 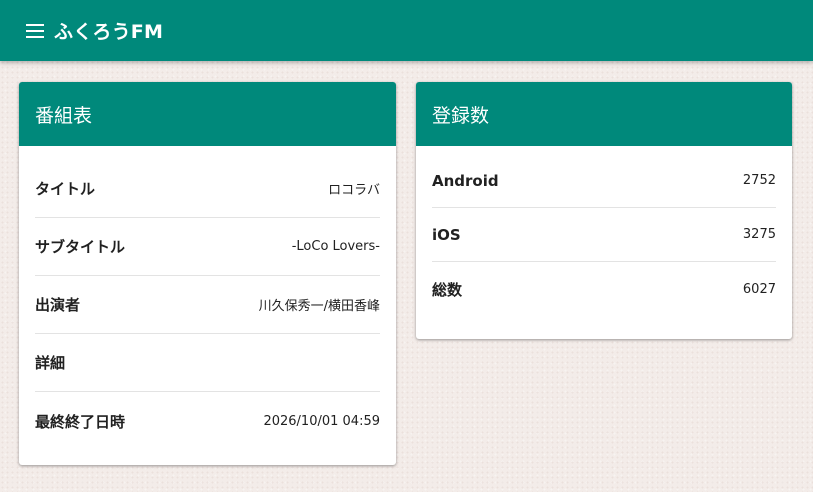 I want to click on subscriptions-row-total: 総数 6027, so click(x=604, y=289).